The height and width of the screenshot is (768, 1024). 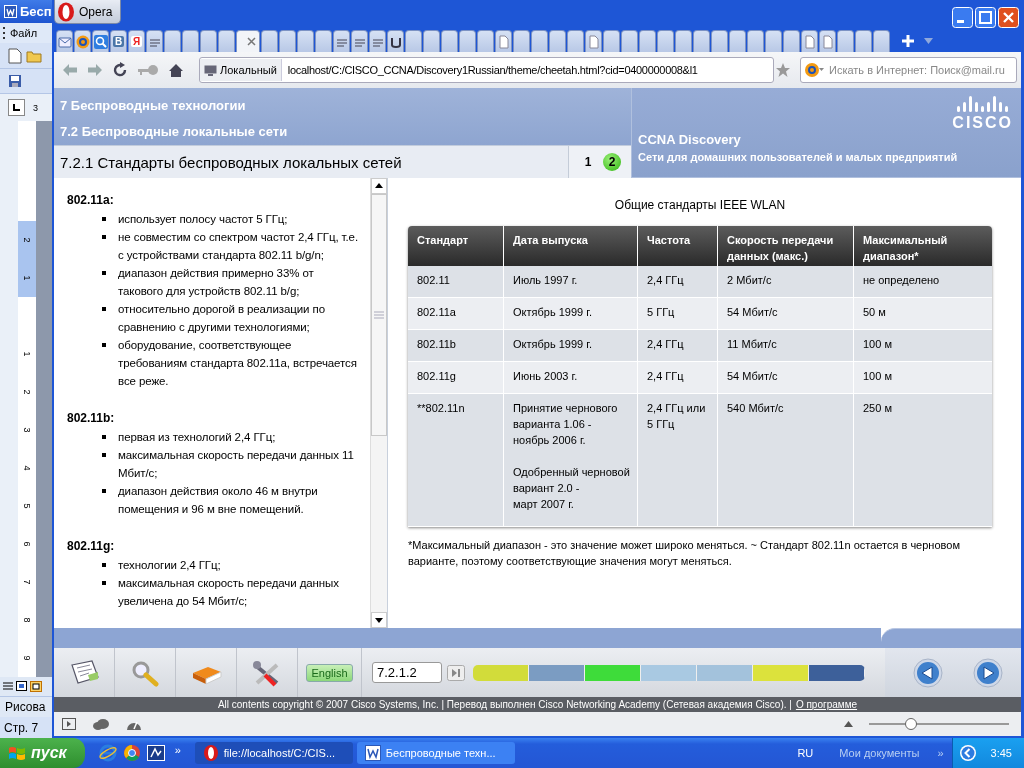 I want to click on signal-bars-icon, so click(x=982, y=103).